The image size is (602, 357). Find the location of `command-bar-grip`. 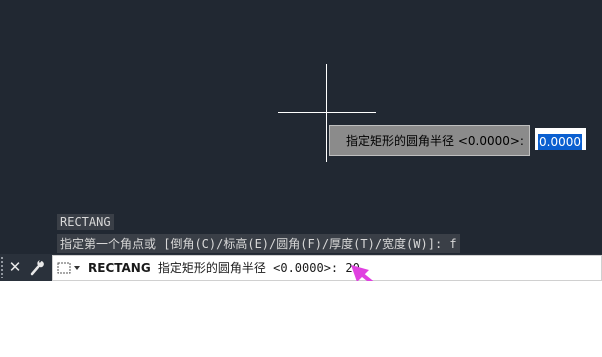

command-bar-grip is located at coordinates (2, 267).